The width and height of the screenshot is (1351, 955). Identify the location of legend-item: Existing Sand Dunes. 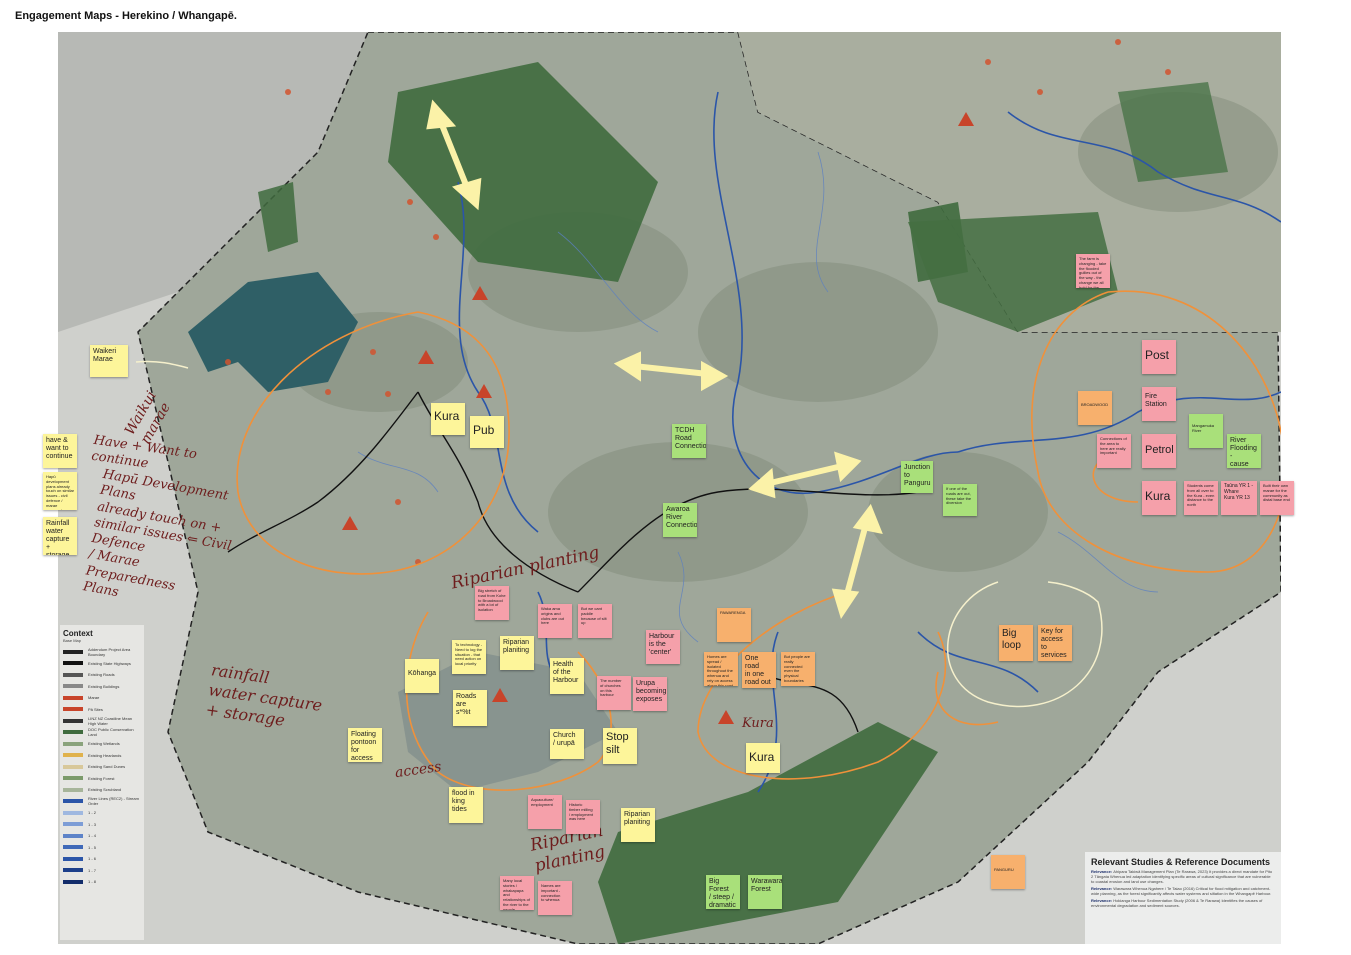
(102, 767).